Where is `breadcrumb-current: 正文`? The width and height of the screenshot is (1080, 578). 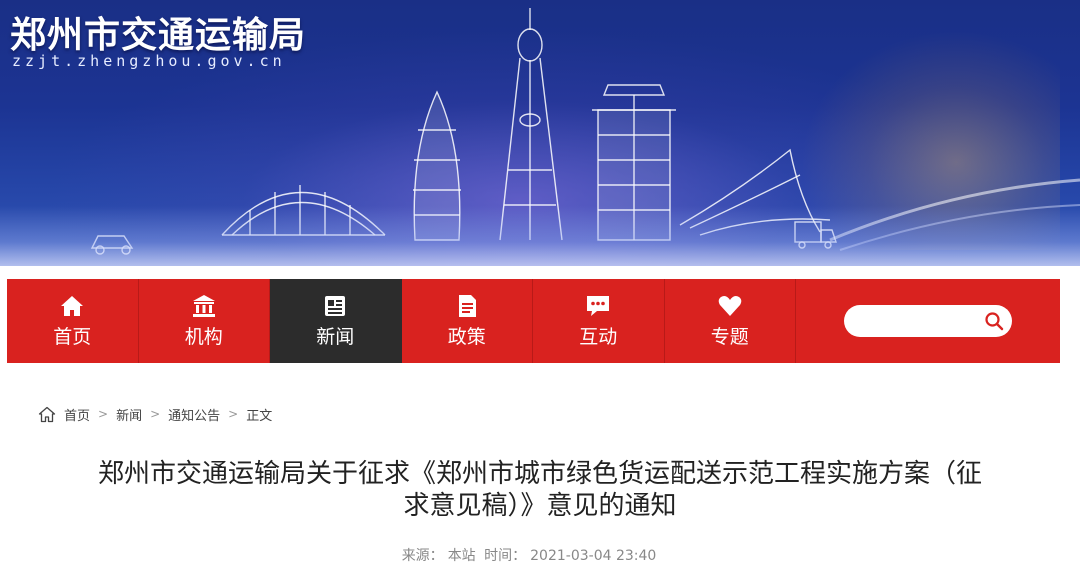 breadcrumb-current: 正文 is located at coordinates (259, 416).